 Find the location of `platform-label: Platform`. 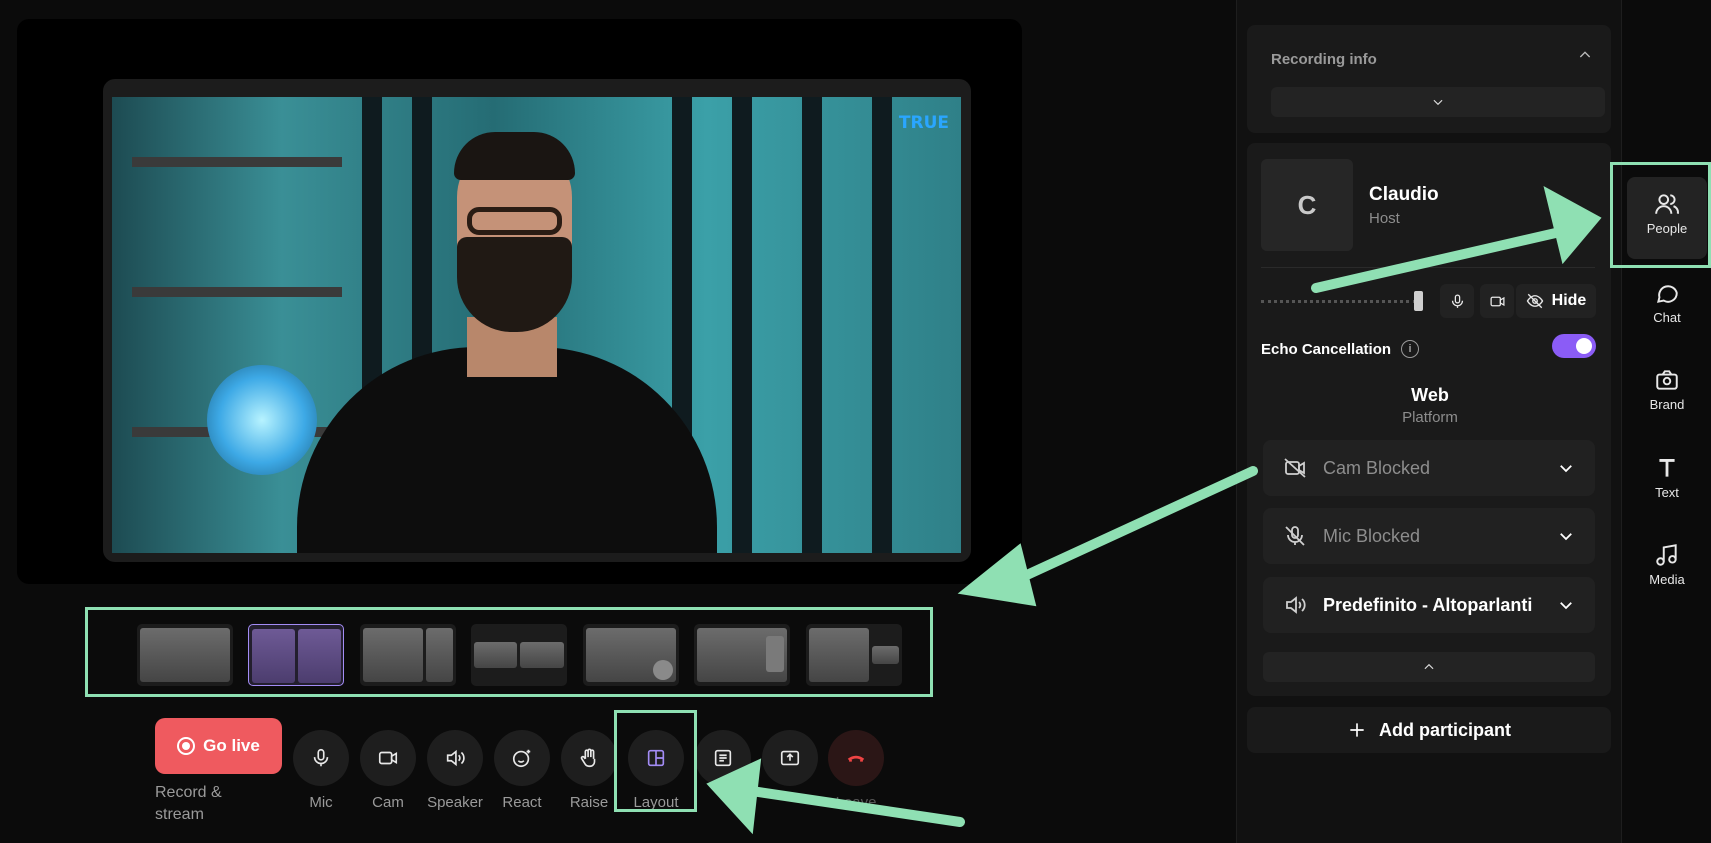

platform-label: Platform is located at coordinates (1430, 417).